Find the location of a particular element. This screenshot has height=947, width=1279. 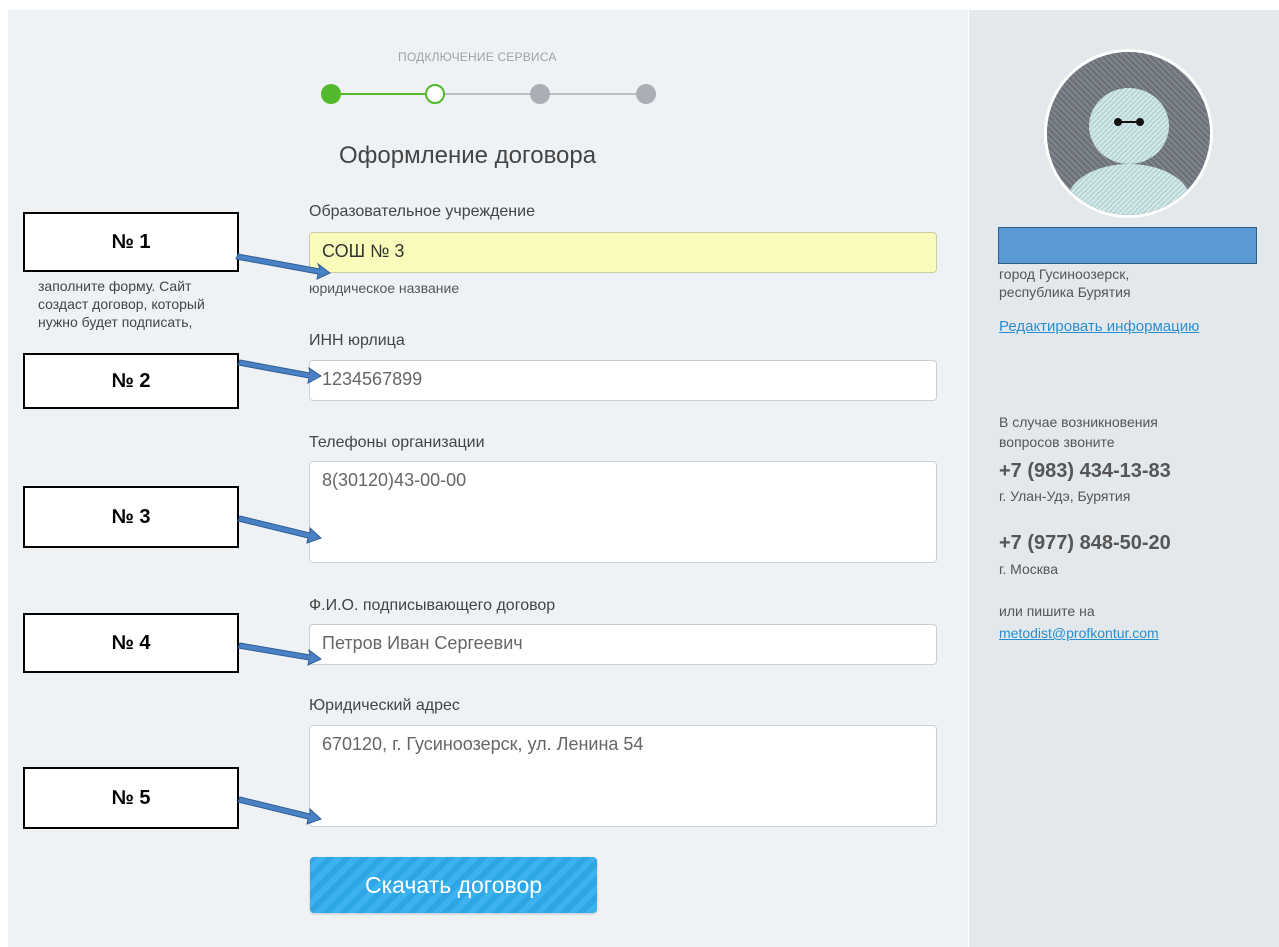

redacted-name is located at coordinates (1127, 245).